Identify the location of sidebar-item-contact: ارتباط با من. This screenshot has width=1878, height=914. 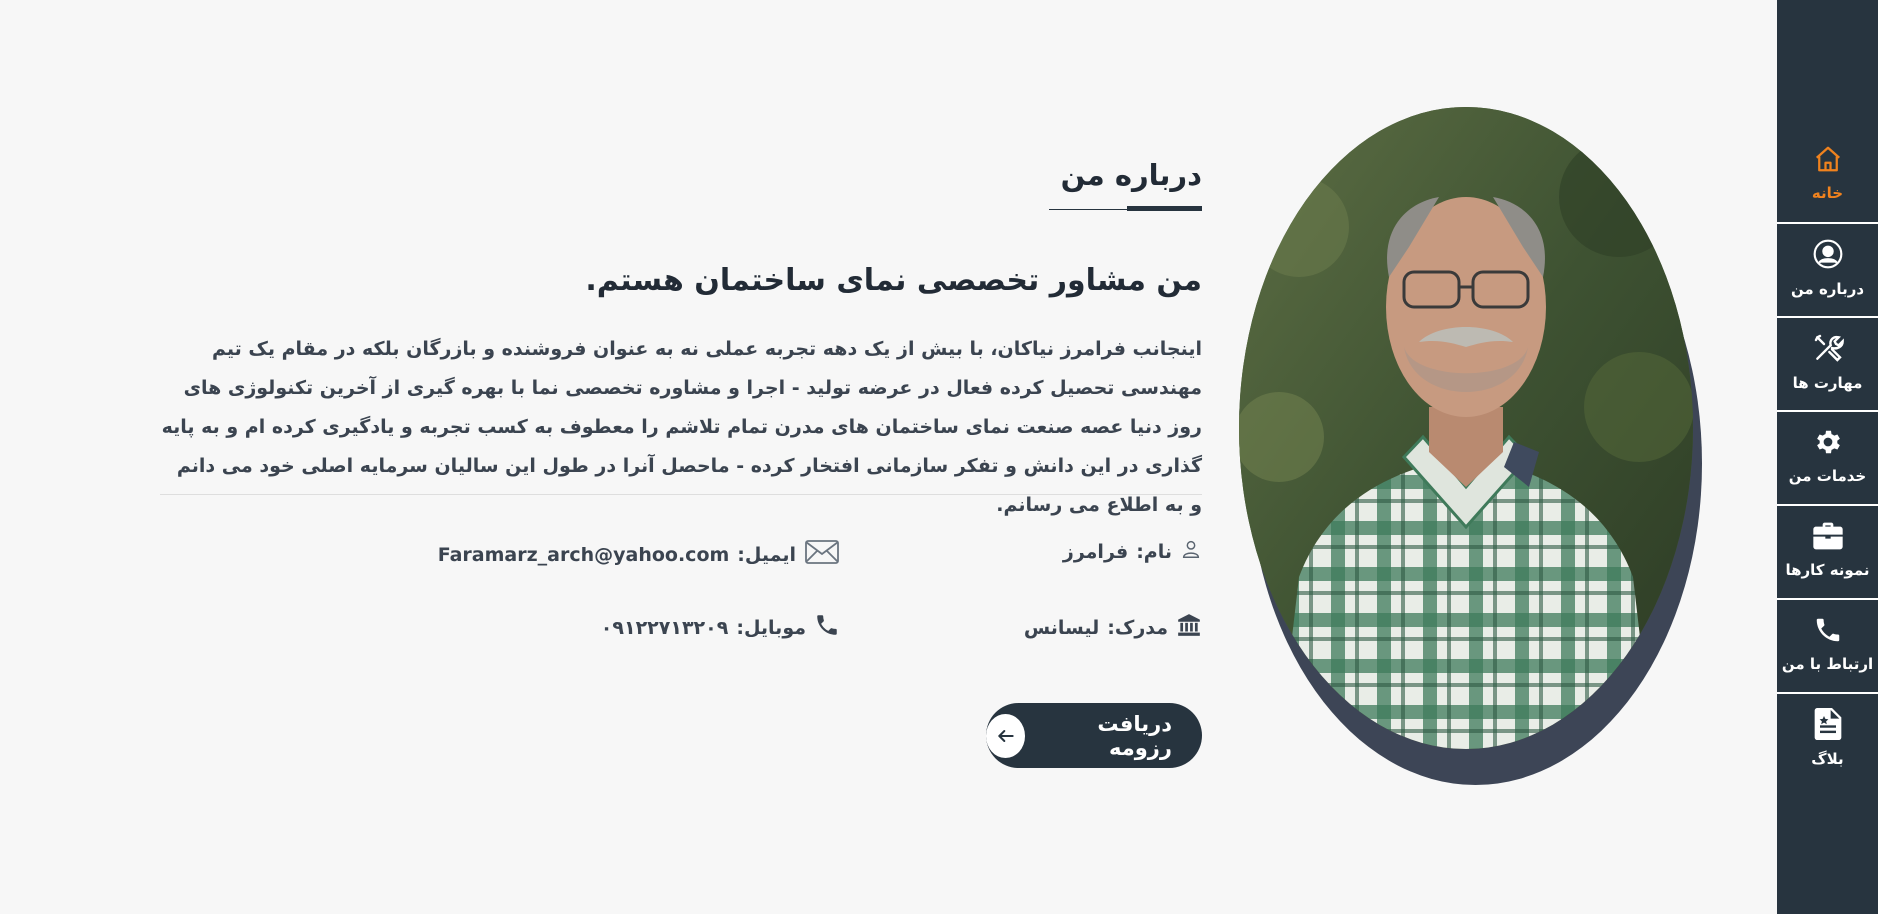
(1827, 644).